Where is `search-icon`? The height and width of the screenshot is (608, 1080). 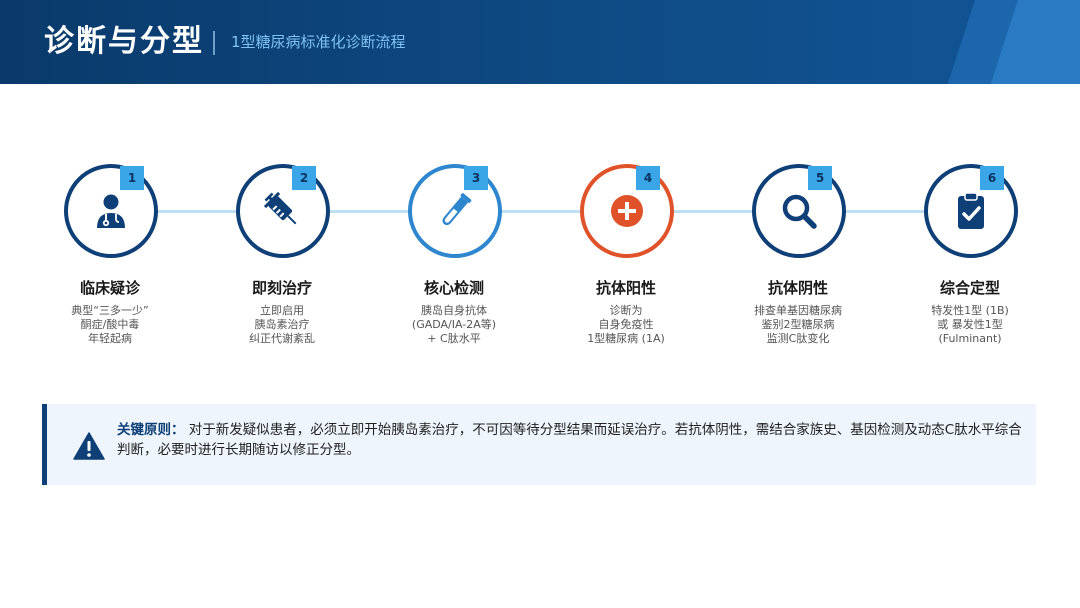 search-icon is located at coordinates (799, 211).